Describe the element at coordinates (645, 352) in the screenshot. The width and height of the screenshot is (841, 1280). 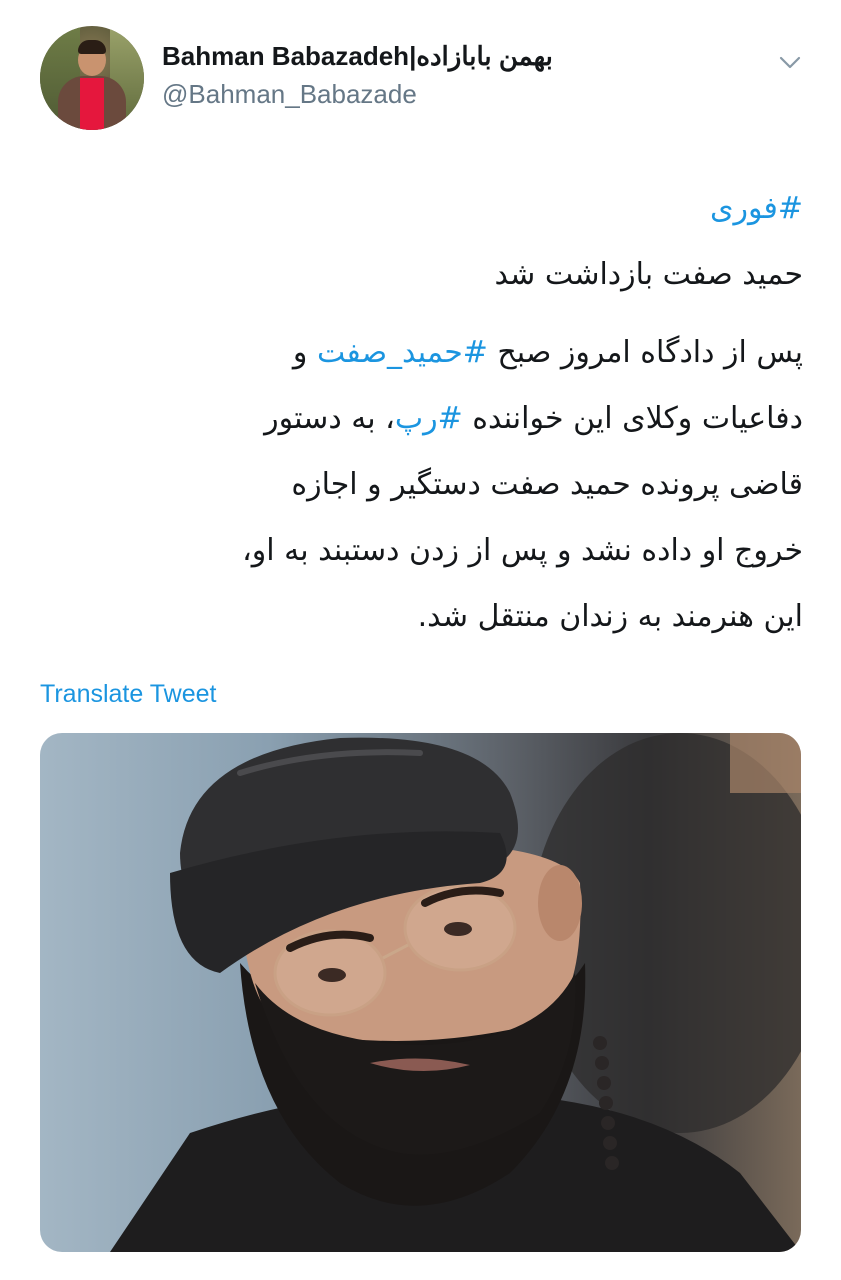
I see `tweet-text-segment: پس از دادگاه امروز صبح` at that location.